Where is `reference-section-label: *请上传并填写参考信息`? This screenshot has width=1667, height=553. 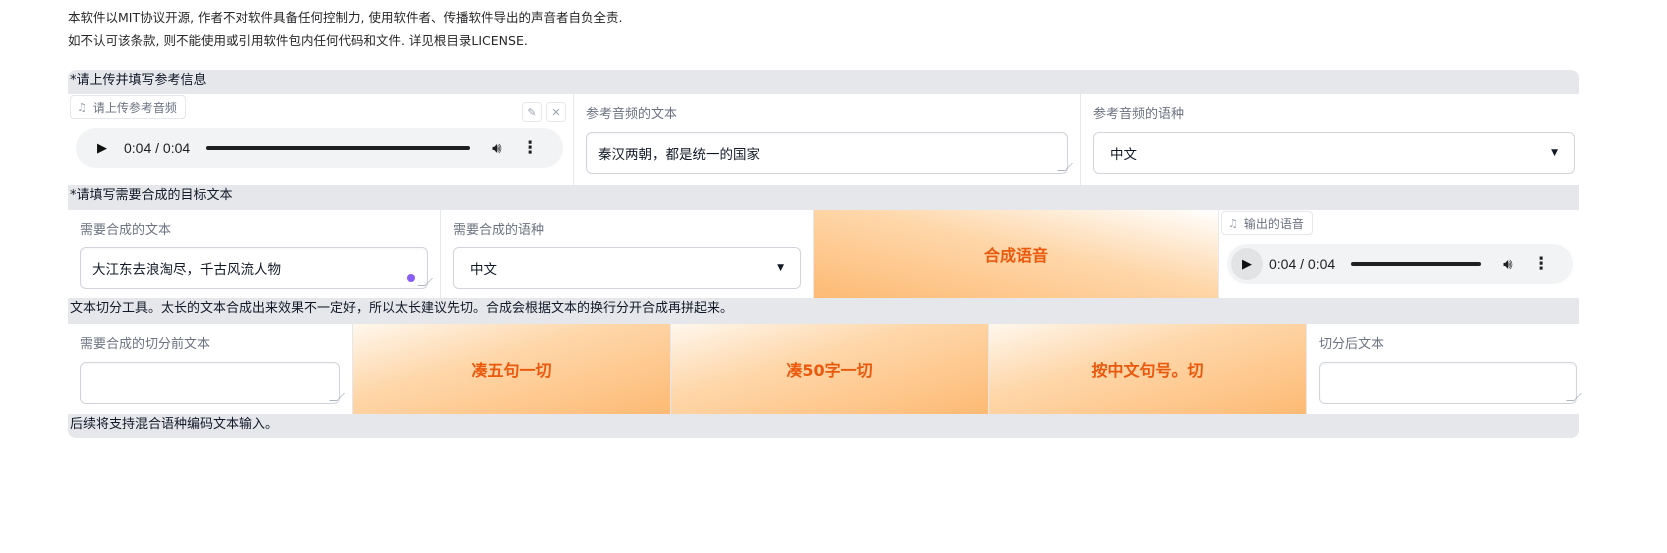
reference-section-label: *请上传并填写参考信息 is located at coordinates (138, 80).